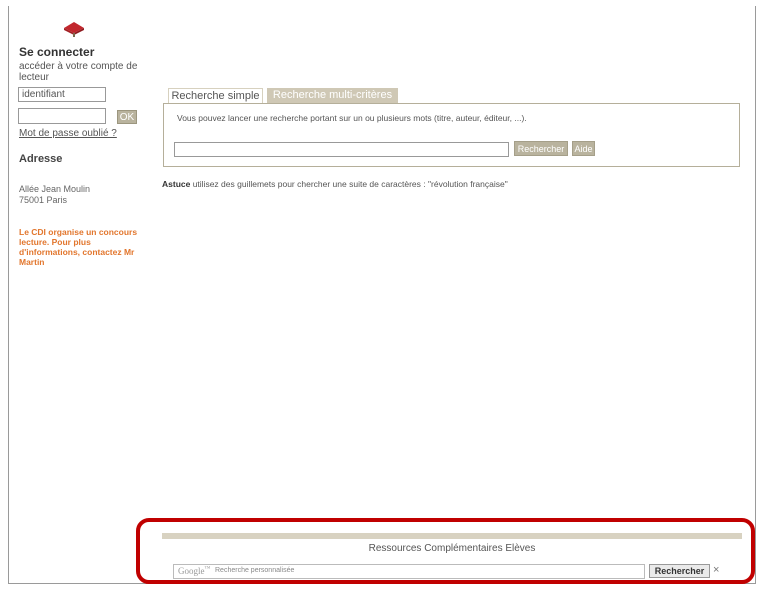 This screenshot has height=590, width=762. What do you see at coordinates (409, 571) in the screenshot?
I see `google-search-input: Google™ Recherche personnalisée` at bounding box center [409, 571].